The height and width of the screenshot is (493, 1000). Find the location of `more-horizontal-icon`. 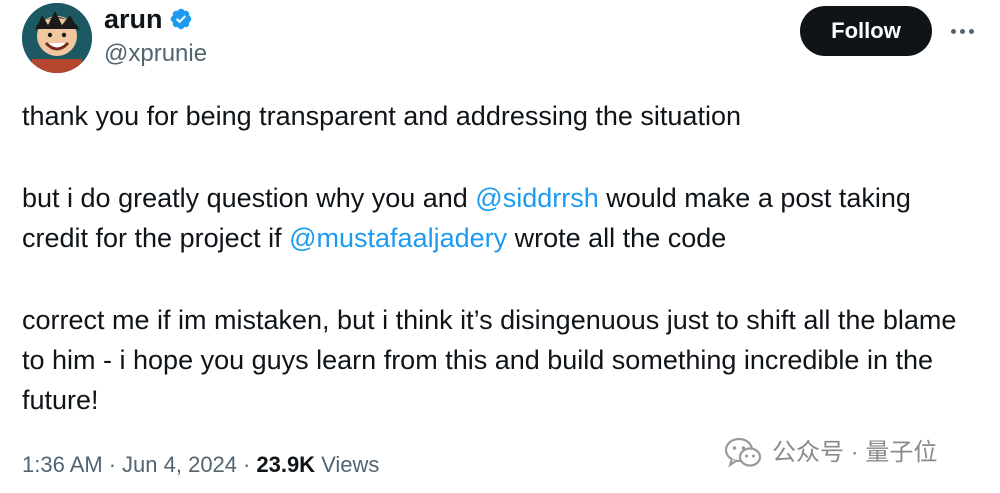

more-horizontal-icon is located at coordinates (962, 31).